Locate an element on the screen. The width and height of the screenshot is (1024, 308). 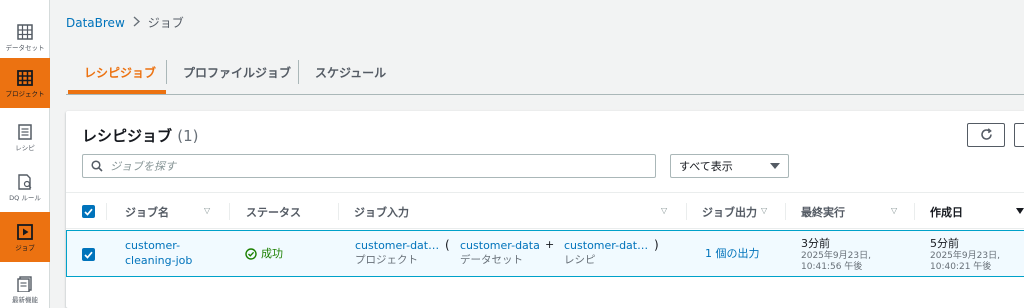
recipe-list-icon is located at coordinates (25, 132).